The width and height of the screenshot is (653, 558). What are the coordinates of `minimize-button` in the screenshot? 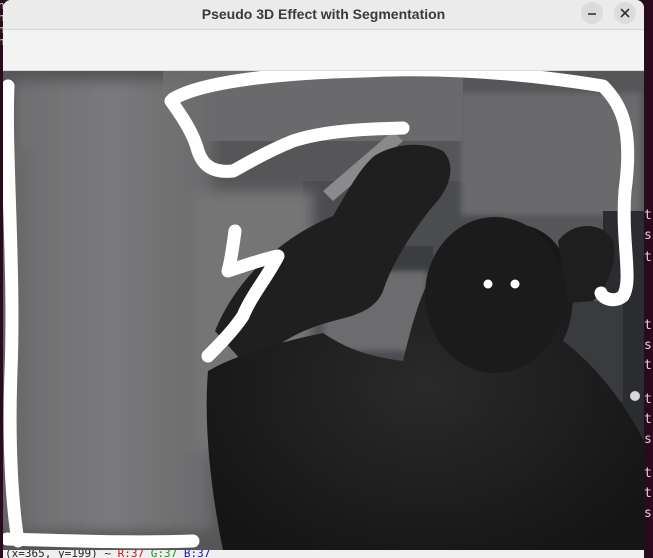 It's located at (592, 13).